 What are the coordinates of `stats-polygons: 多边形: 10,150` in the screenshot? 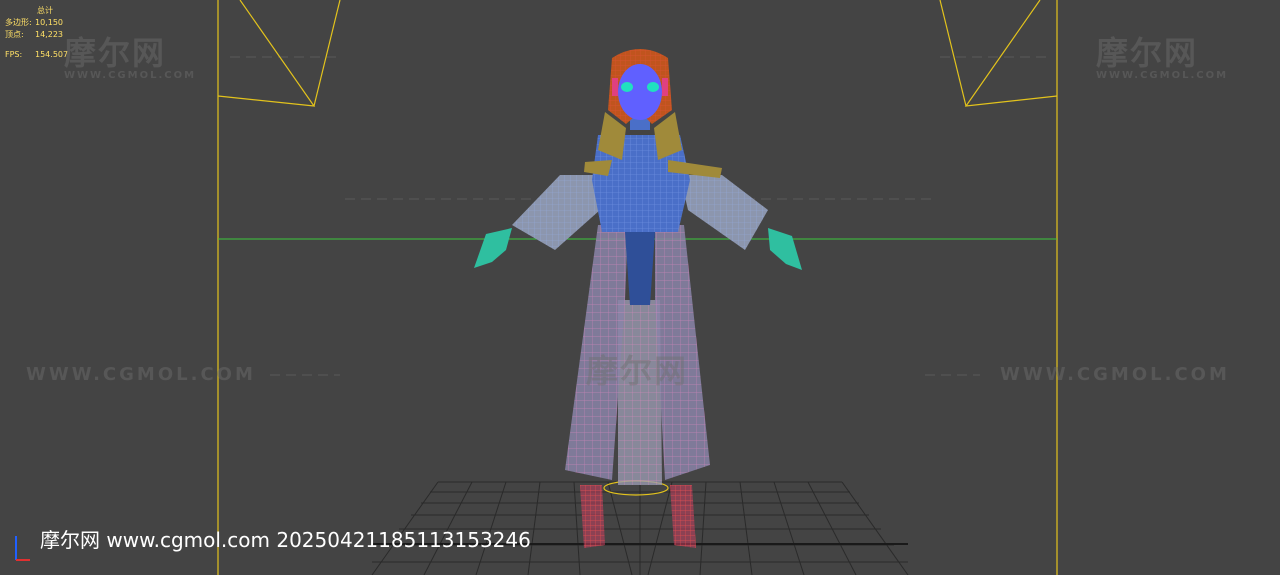 It's located at (34, 22).